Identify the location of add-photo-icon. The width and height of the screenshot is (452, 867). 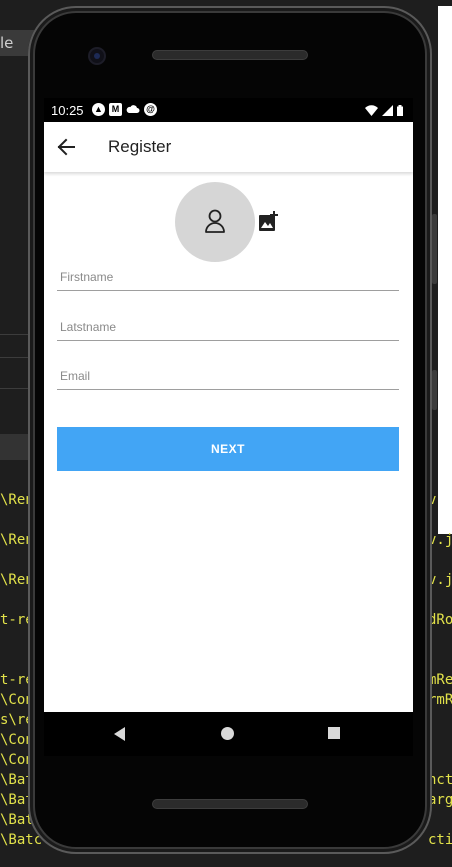
(269, 221).